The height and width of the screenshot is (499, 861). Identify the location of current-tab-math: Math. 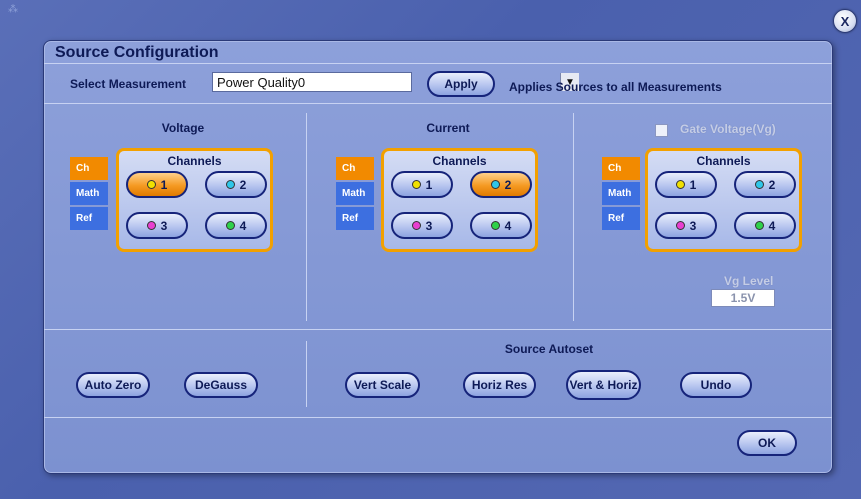
(355, 193).